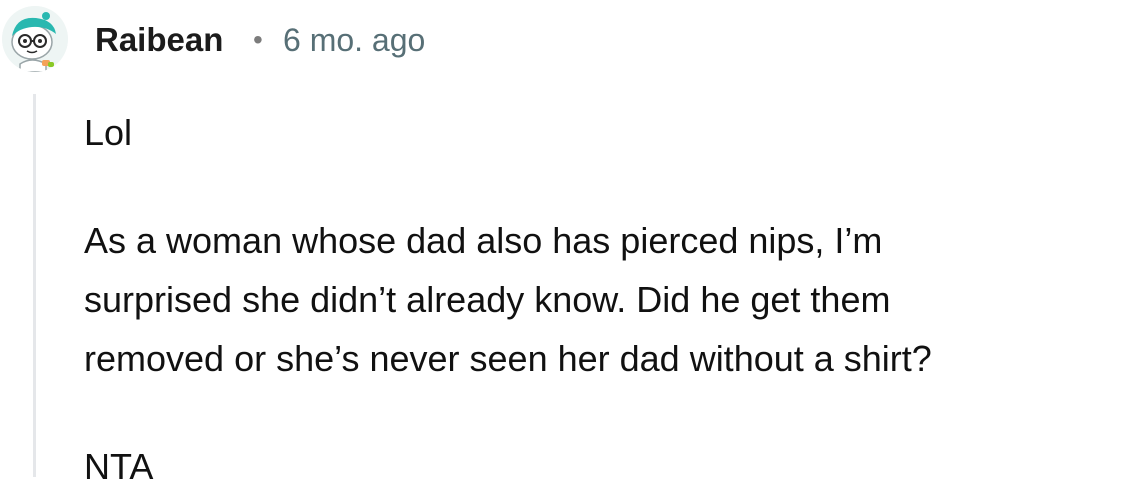 This screenshot has width=1142, height=496. I want to click on snoo-avatar-icon, so click(35, 39).